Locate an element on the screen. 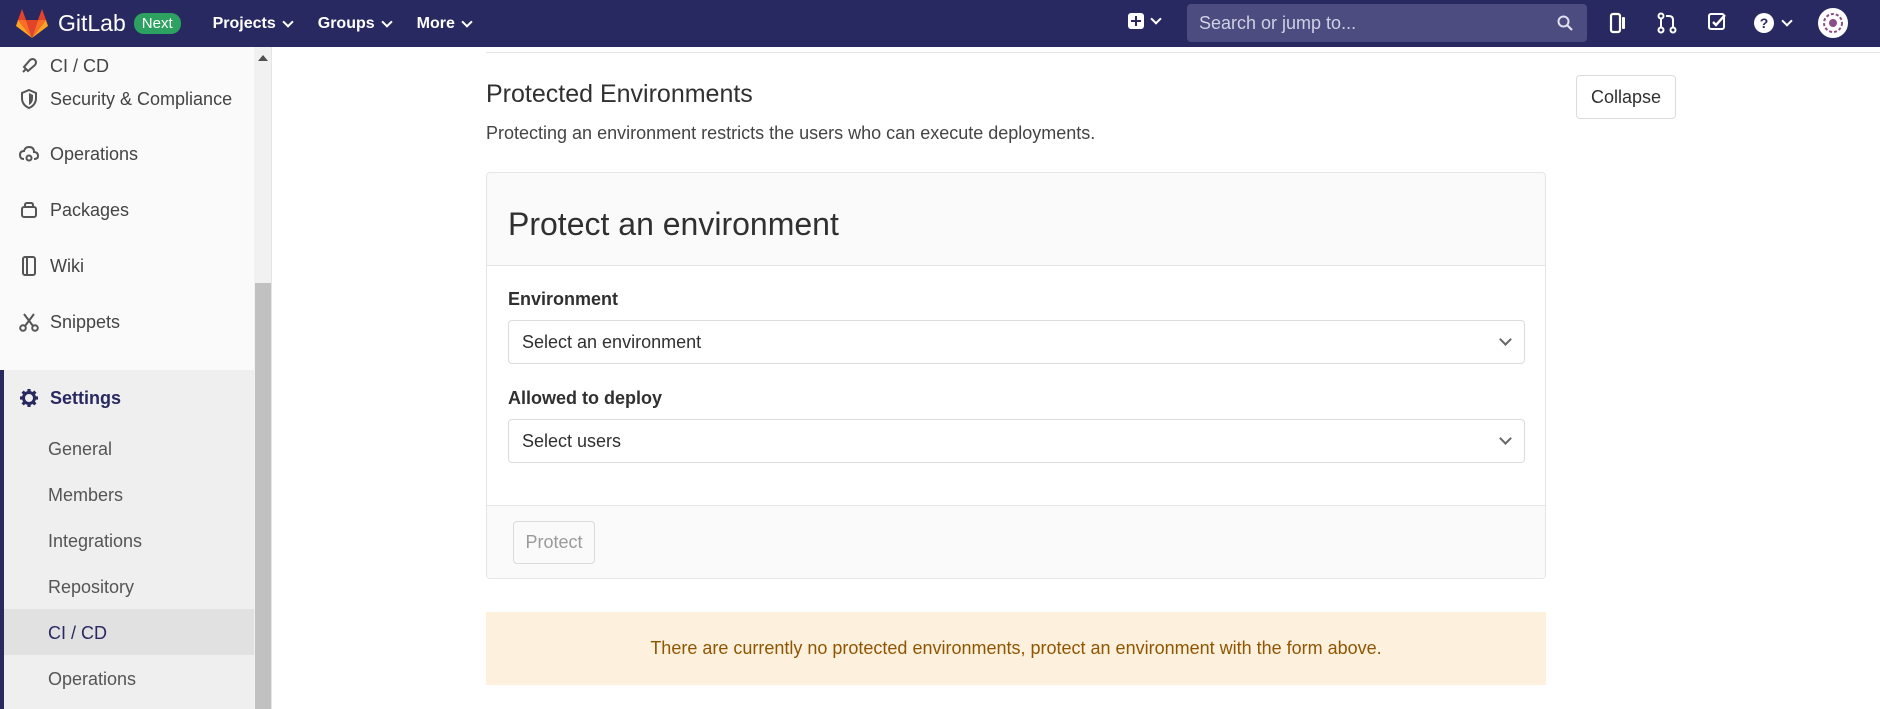  sidebar-item-label: Snippets is located at coordinates (85, 321).